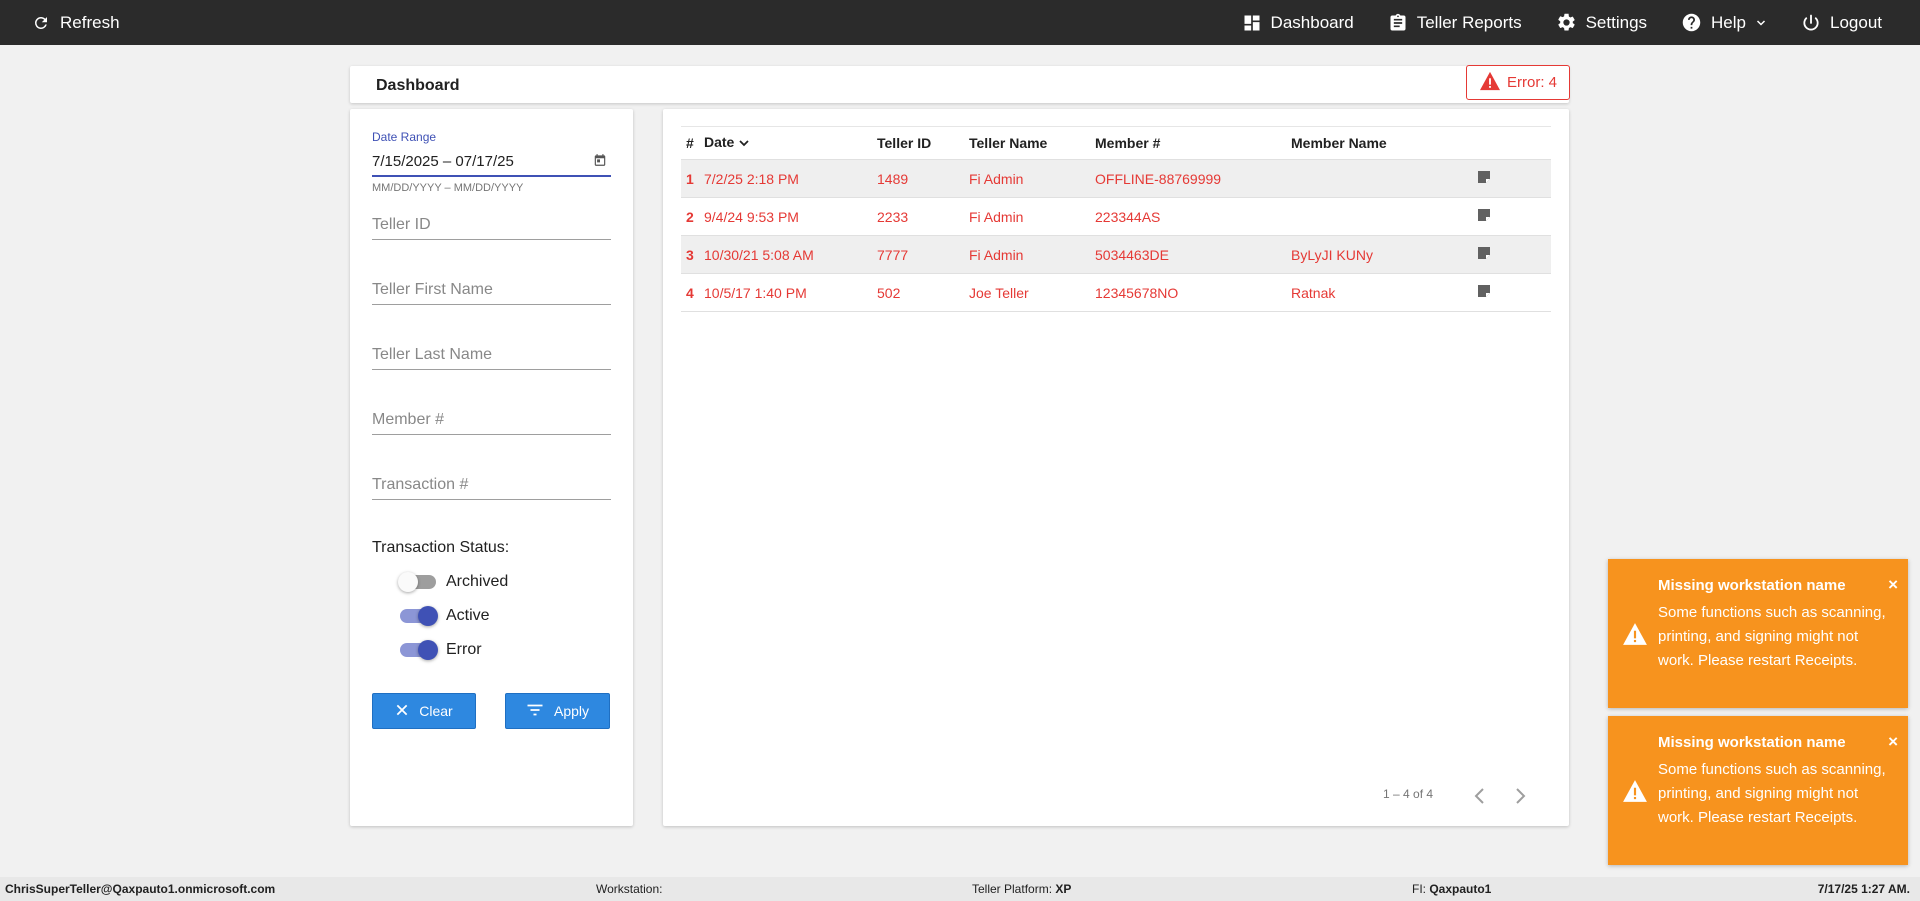 The image size is (1920, 901). What do you see at coordinates (90, 22) in the screenshot?
I see `refresh-label: Refresh` at bounding box center [90, 22].